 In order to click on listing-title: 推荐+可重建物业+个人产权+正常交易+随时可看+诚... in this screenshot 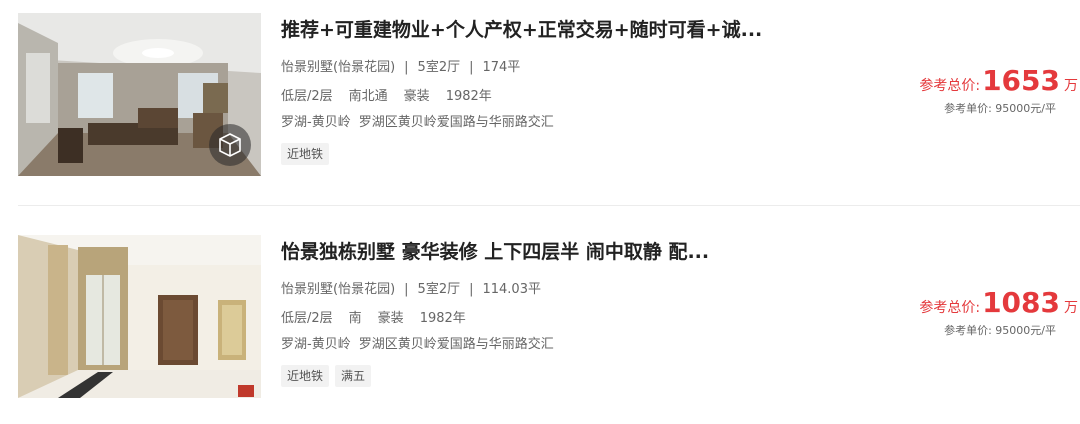, I will do `click(521, 28)`.